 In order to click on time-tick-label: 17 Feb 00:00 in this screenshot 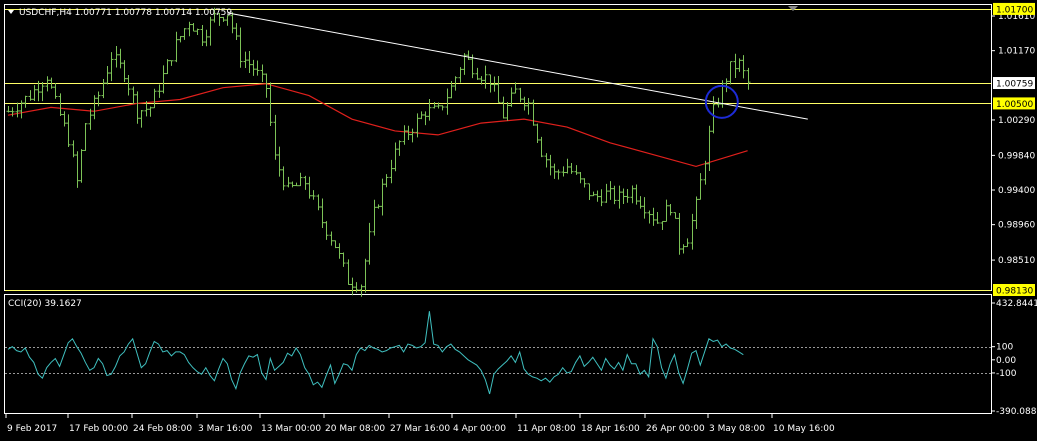, I will do `click(98, 429)`.